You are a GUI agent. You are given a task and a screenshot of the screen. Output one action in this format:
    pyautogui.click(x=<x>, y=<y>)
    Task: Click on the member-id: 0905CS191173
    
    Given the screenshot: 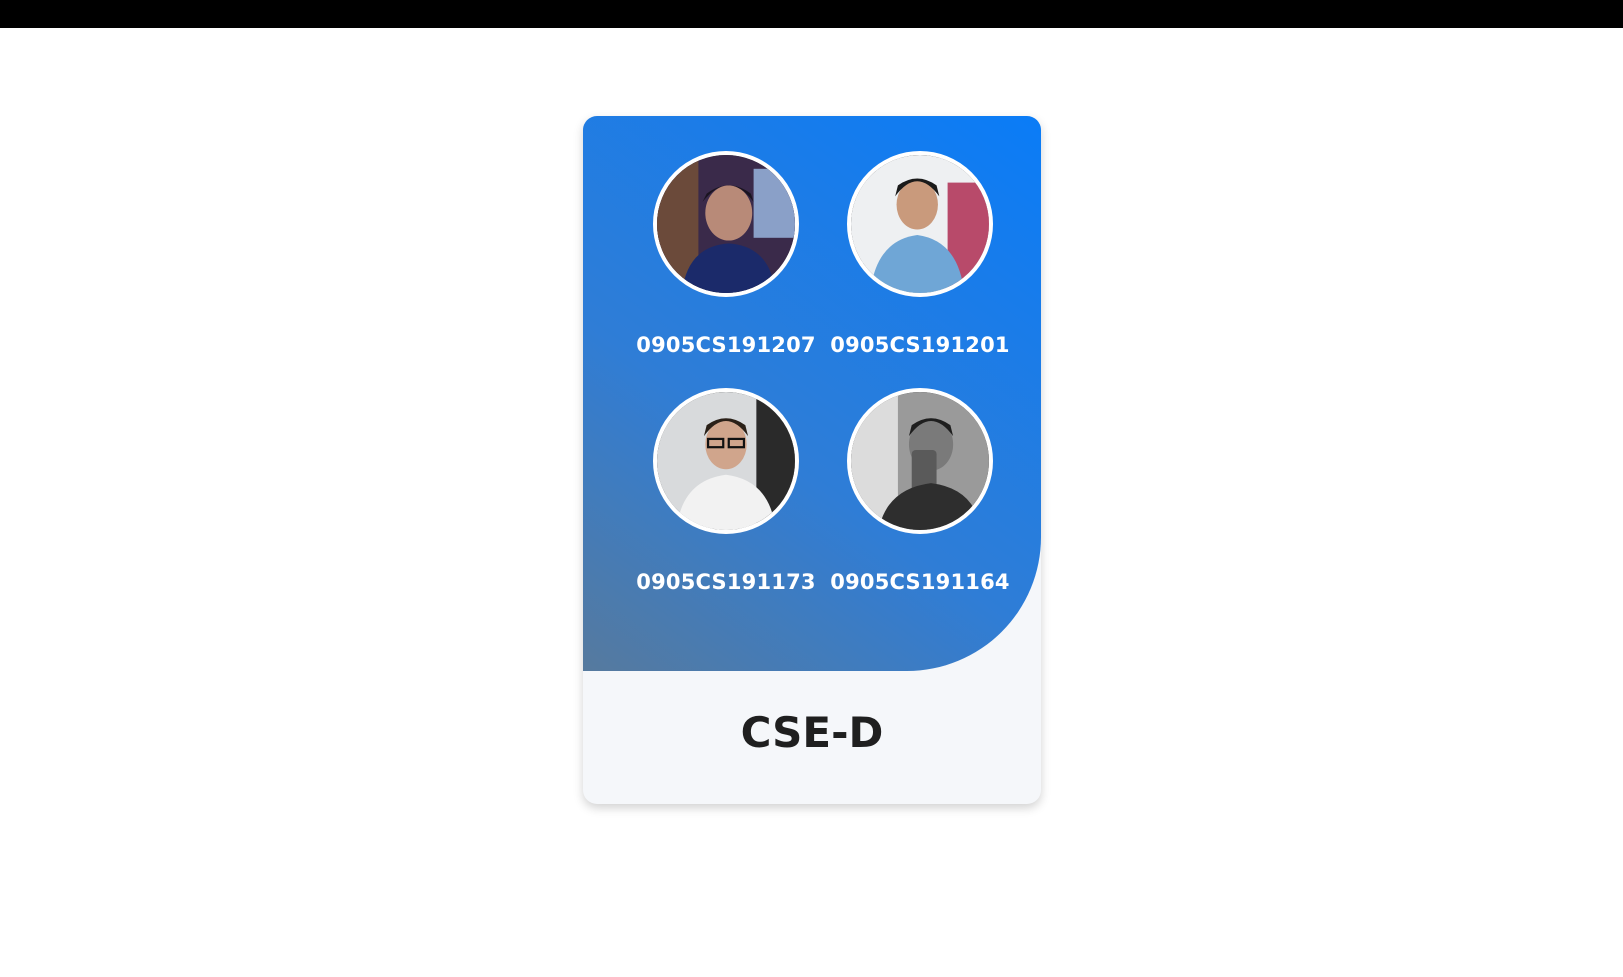 What is the action you would take?
    pyautogui.click(x=726, y=582)
    